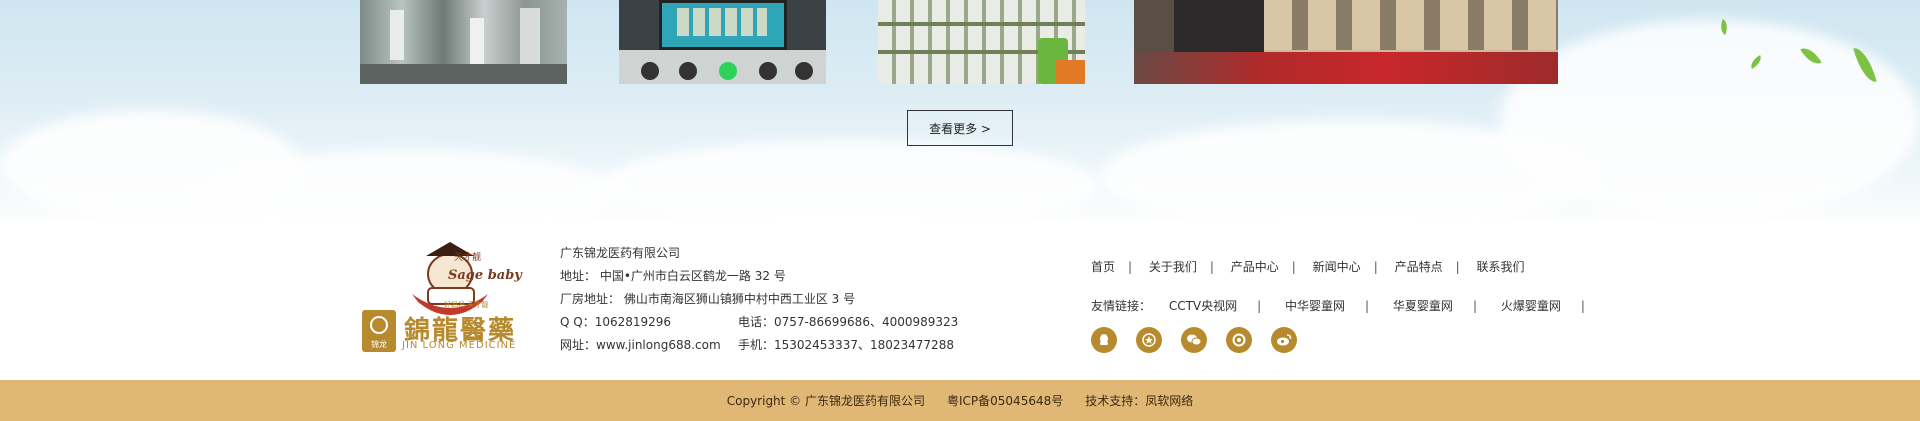 Image resolution: width=1920 pixels, height=421 pixels. I want to click on social-icons, so click(1194, 340).